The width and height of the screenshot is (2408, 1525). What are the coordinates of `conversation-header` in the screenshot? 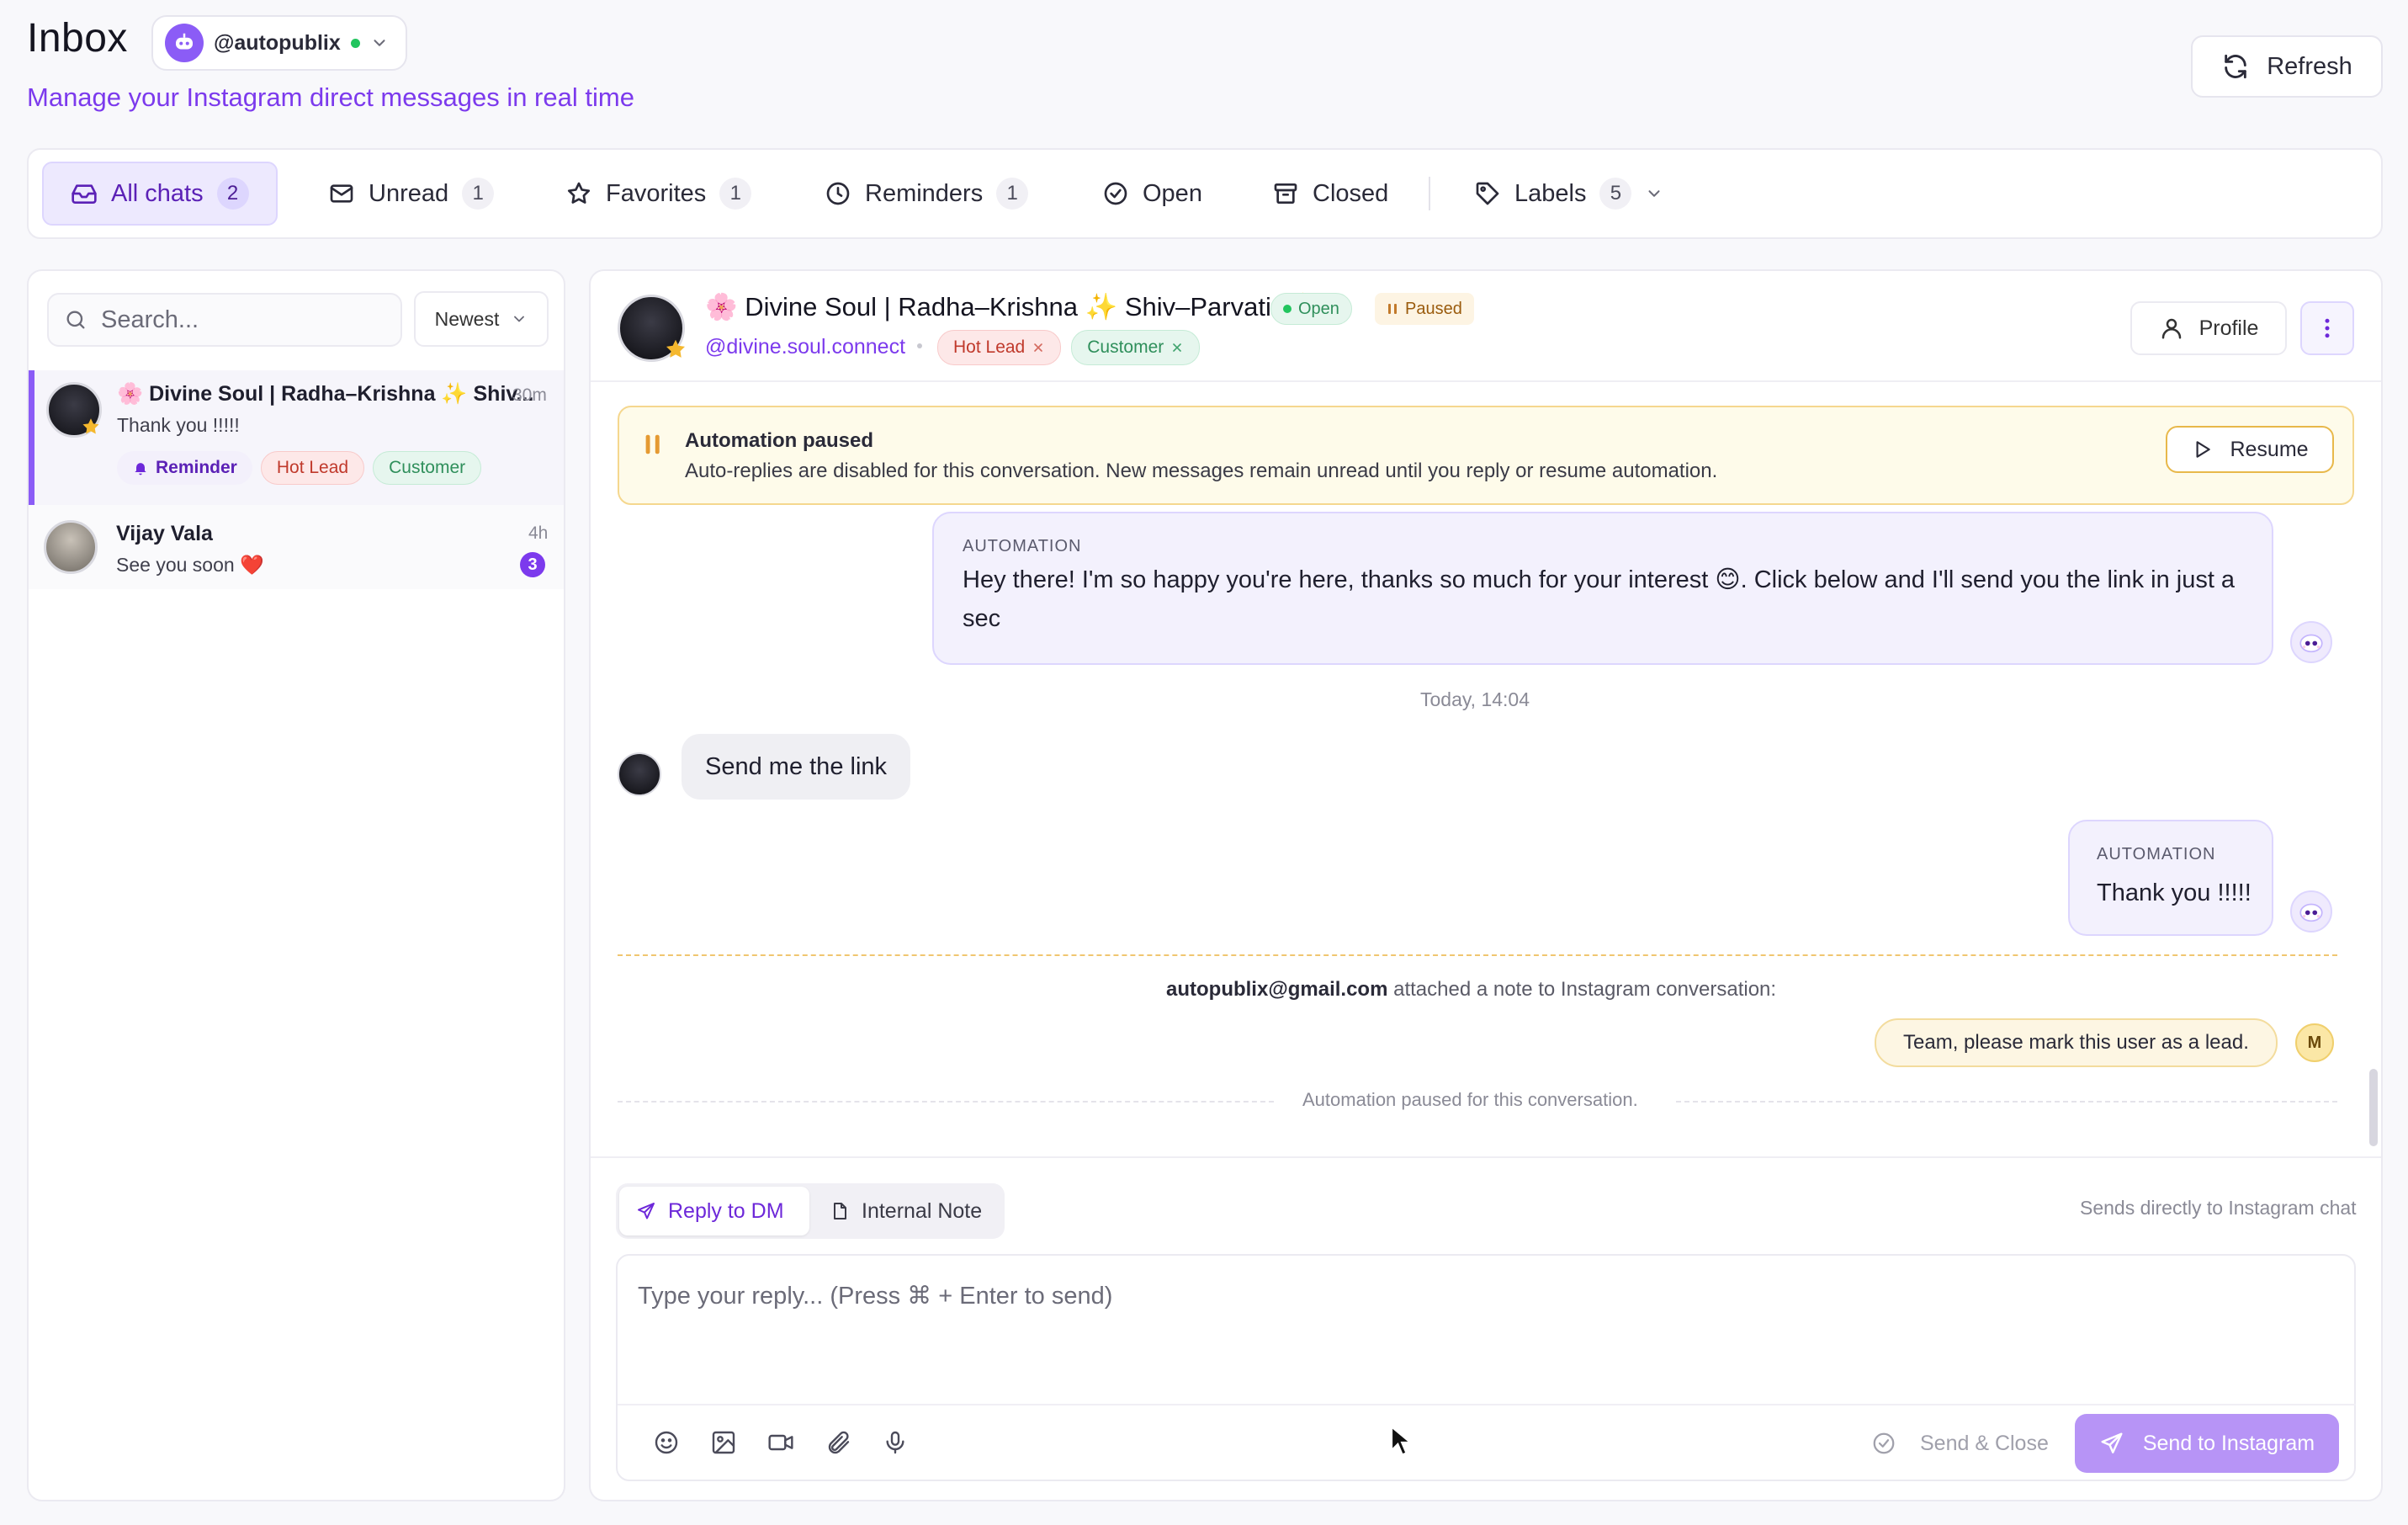 It's located at (1486, 326).